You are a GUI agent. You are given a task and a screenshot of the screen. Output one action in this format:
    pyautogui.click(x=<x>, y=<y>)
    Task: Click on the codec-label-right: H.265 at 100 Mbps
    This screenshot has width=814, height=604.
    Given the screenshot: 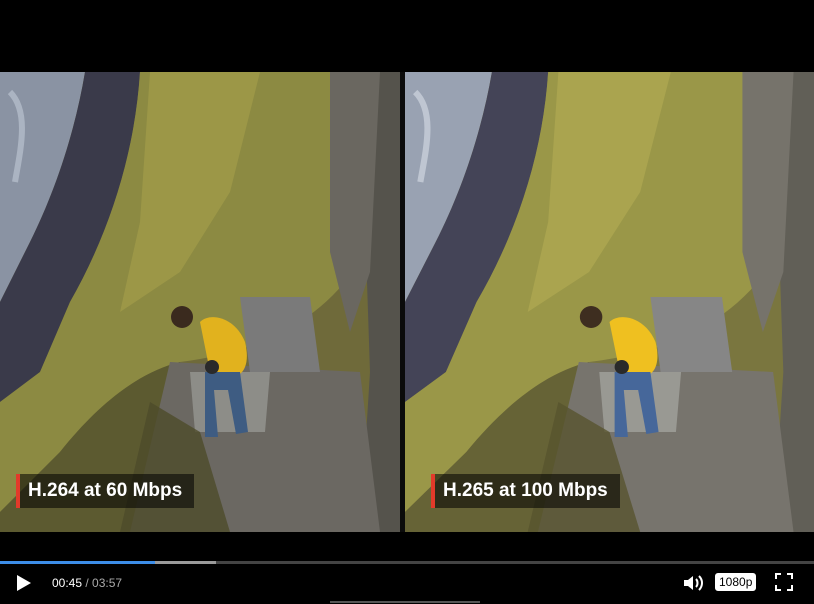 What is the action you would take?
    pyautogui.click(x=525, y=491)
    